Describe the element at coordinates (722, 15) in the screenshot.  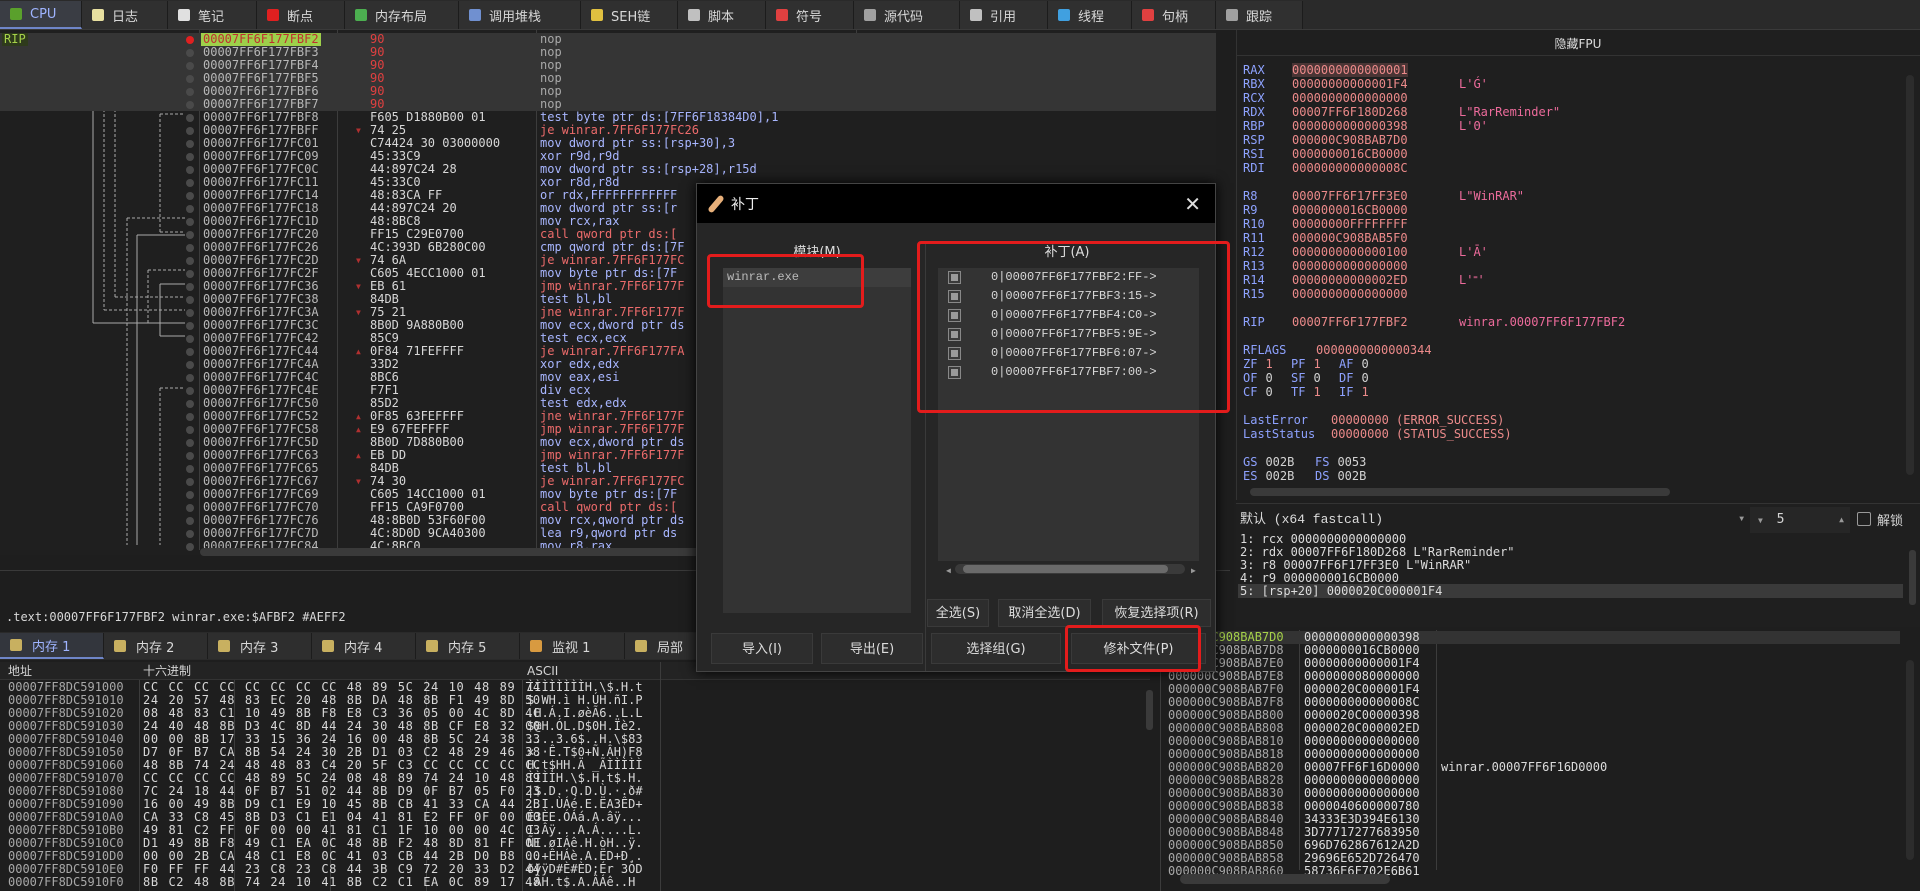
I see `tab-7: 脚本` at that location.